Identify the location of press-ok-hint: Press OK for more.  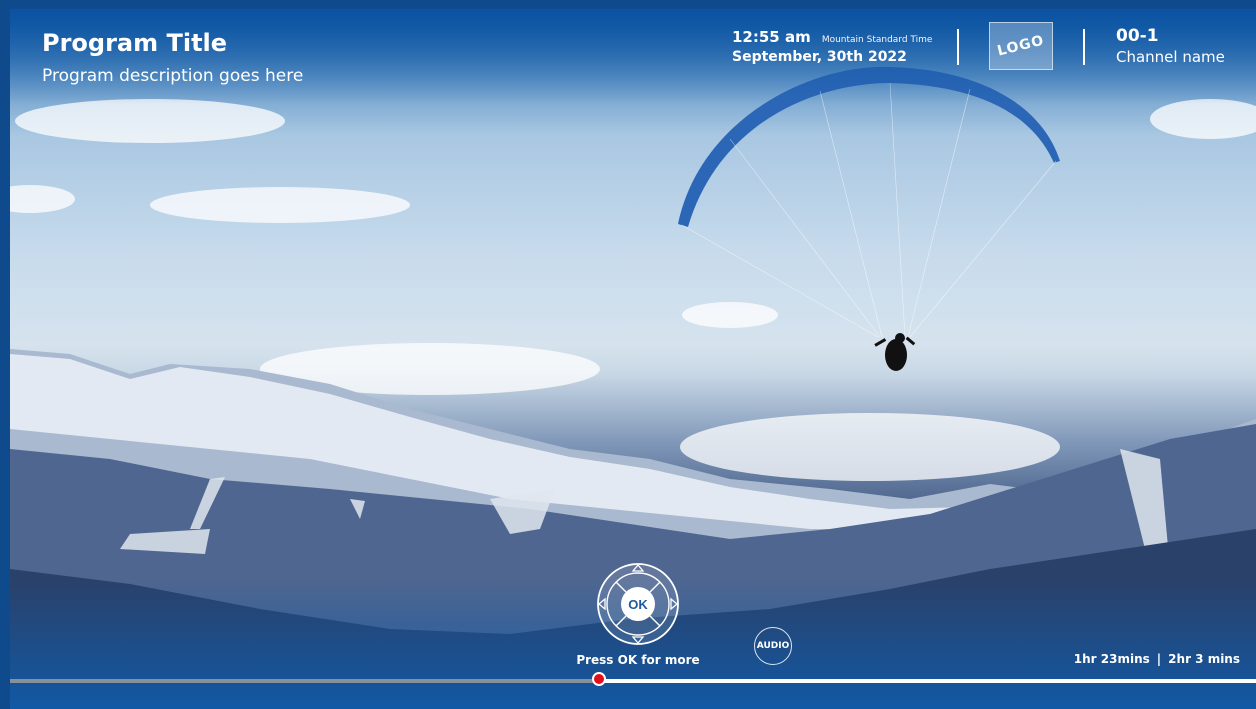
(638, 660).